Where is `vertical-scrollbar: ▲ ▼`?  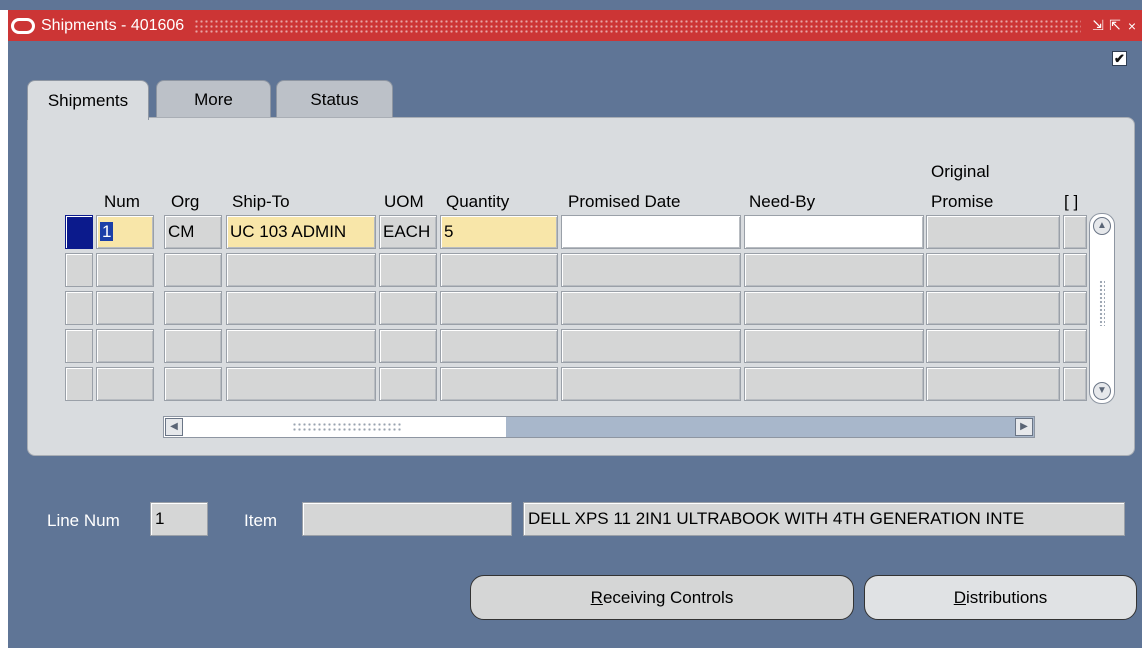
vertical-scrollbar: ▲ ▼ is located at coordinates (1102, 308).